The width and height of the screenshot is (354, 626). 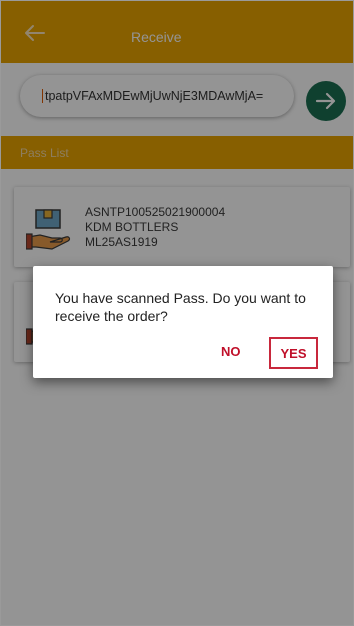 What do you see at coordinates (231, 351) in the screenshot?
I see `no-button: NO` at bounding box center [231, 351].